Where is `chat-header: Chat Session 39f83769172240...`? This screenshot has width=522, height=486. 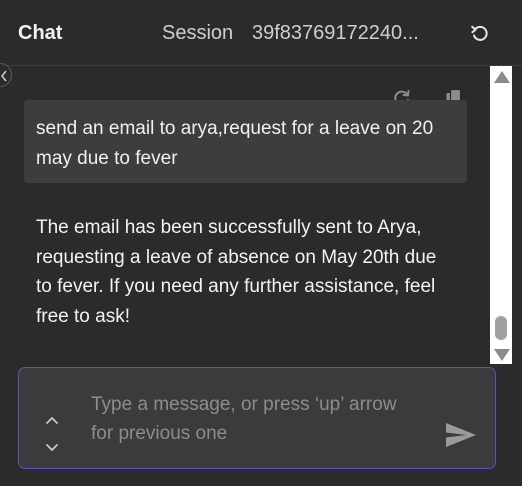
chat-header: Chat Session 39f83769172240... is located at coordinates (261, 33).